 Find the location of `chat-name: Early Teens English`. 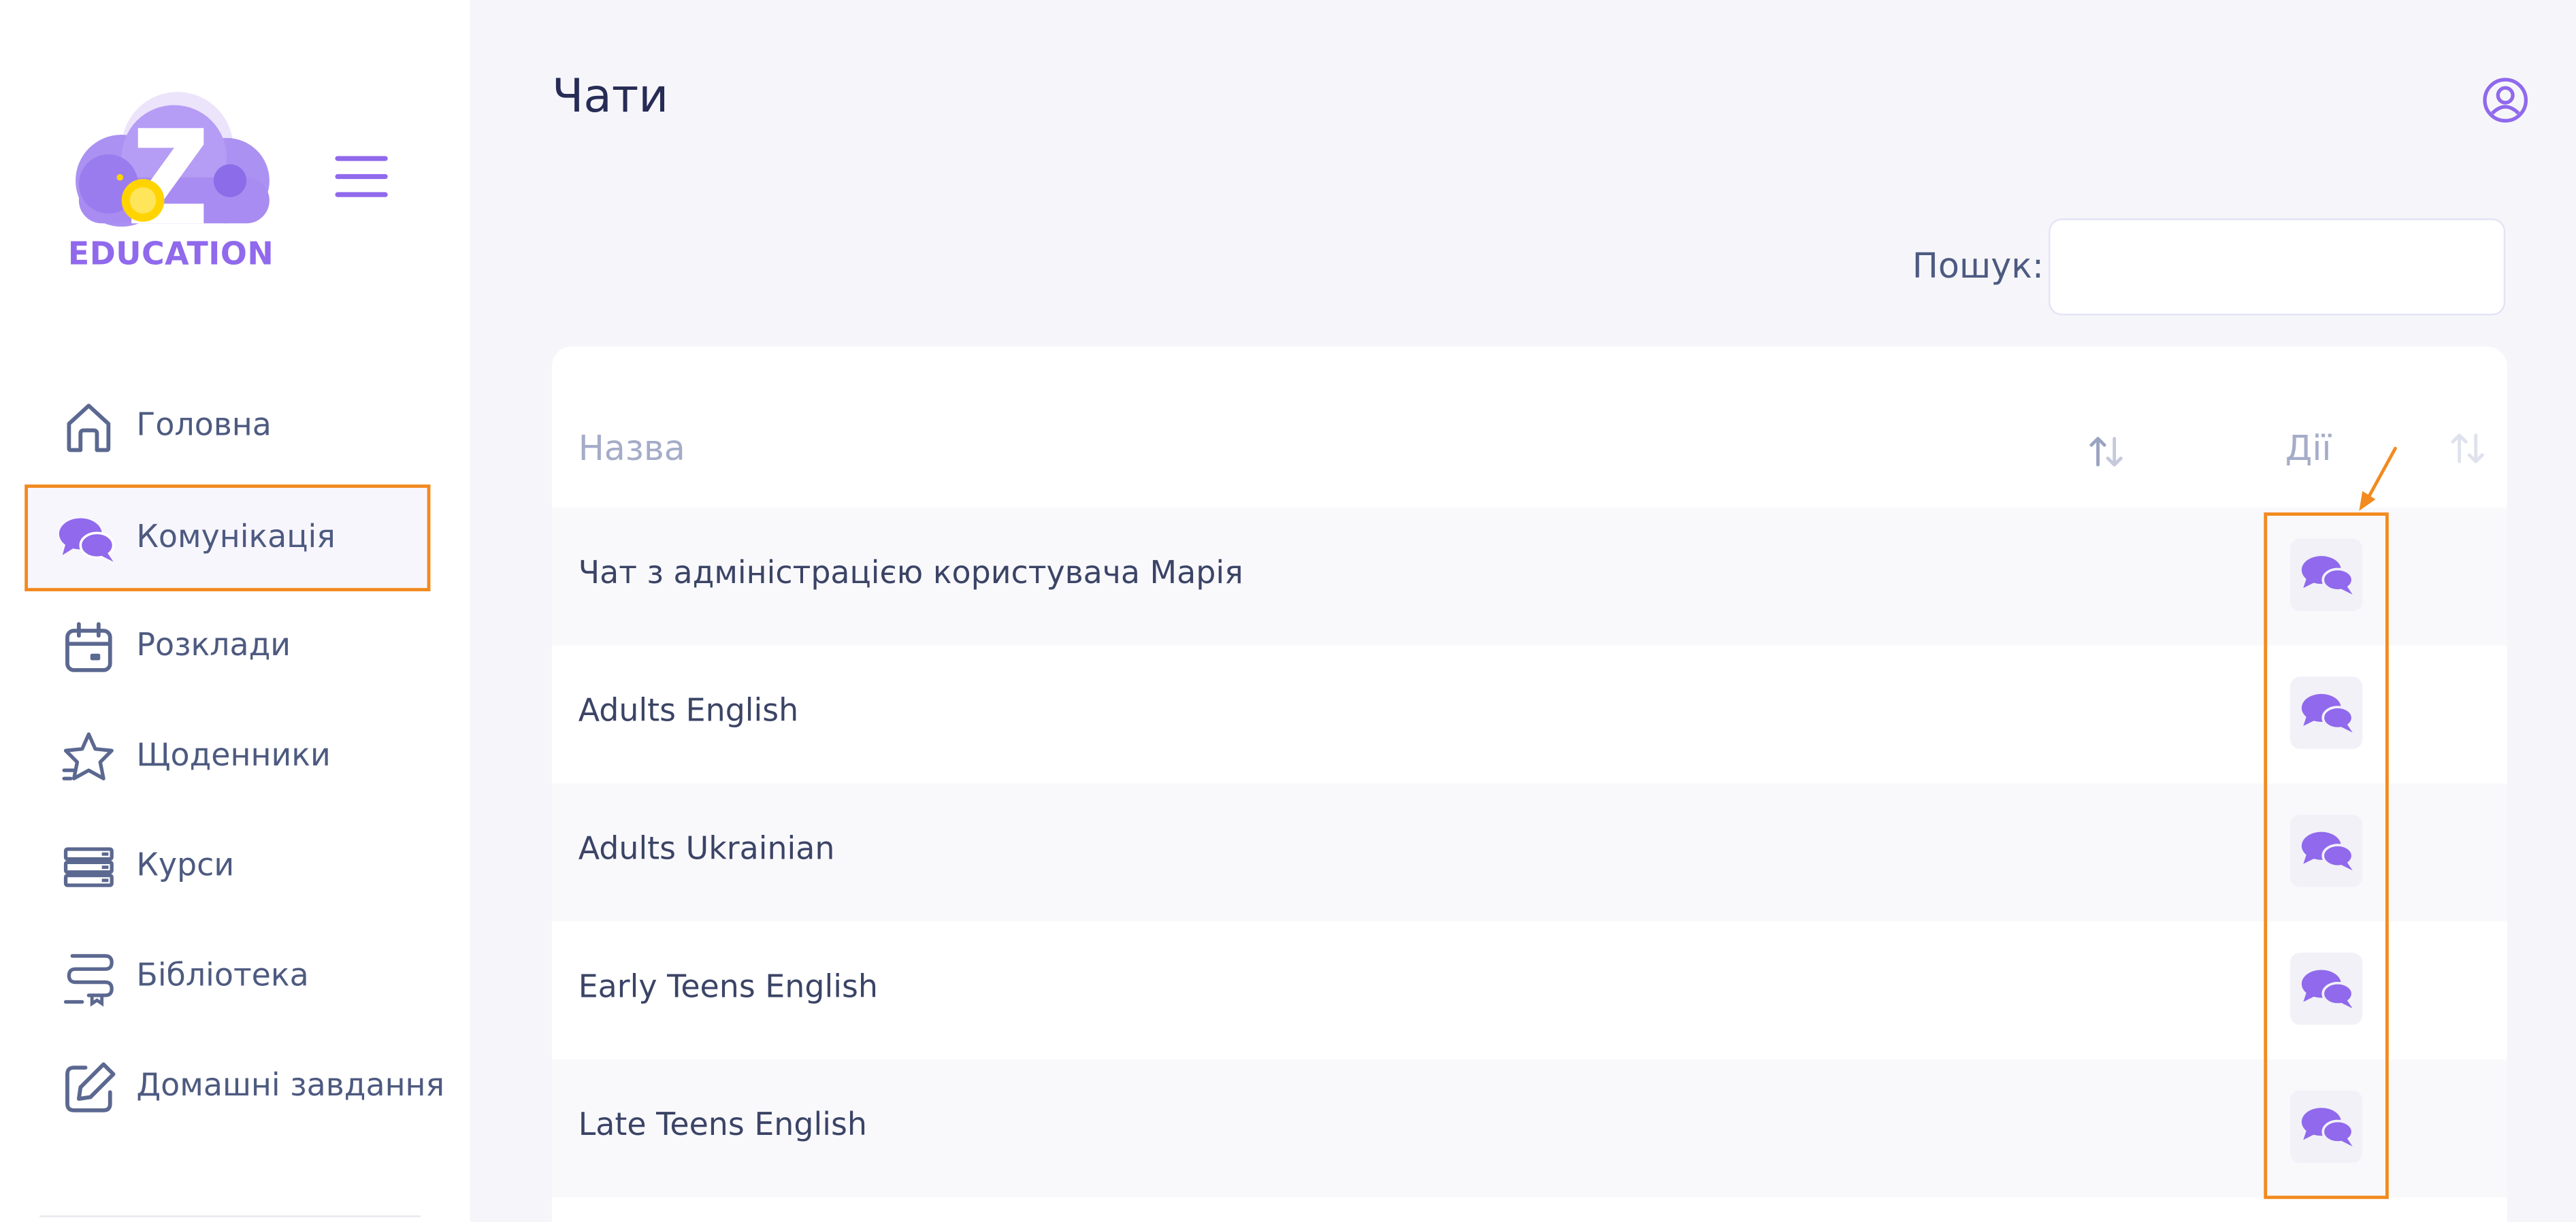

chat-name: Early Teens English is located at coordinates (728, 987).